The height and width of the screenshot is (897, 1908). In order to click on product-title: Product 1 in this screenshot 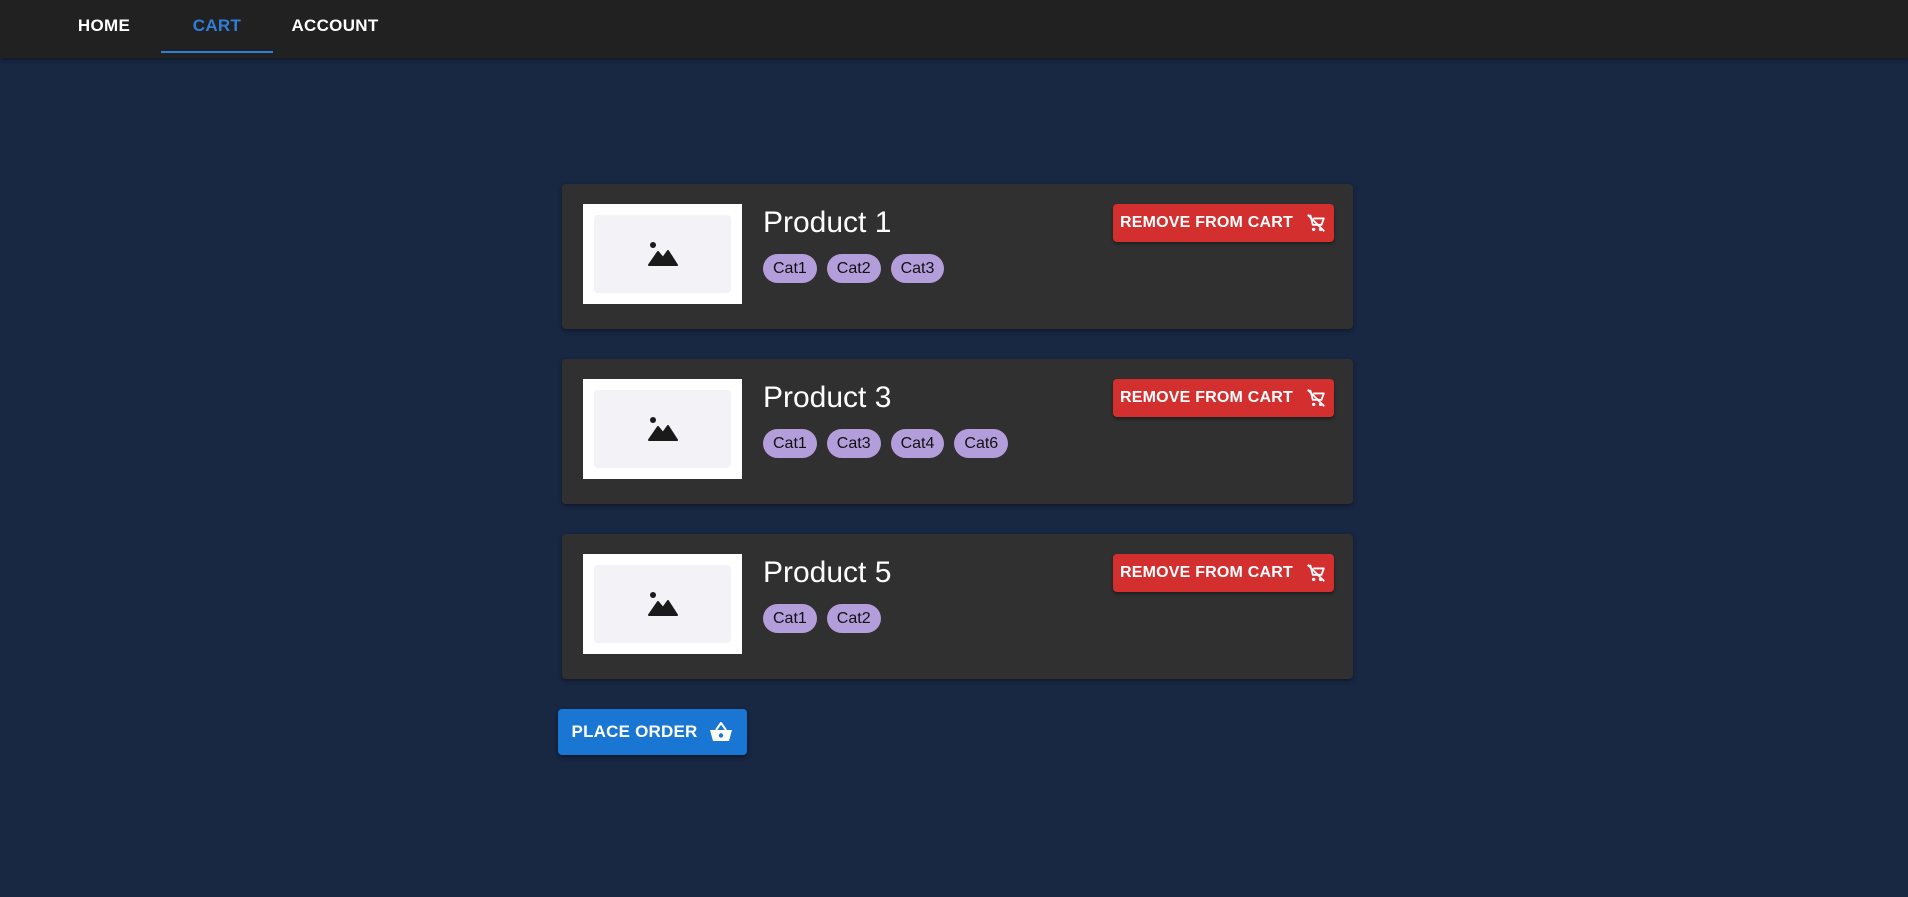, I will do `click(827, 222)`.